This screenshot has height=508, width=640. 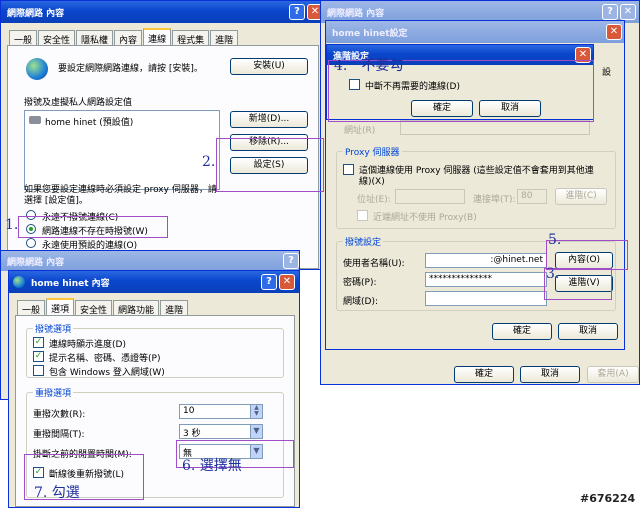 What do you see at coordinates (37, 69) in the screenshot?
I see `globe-icon` at bounding box center [37, 69].